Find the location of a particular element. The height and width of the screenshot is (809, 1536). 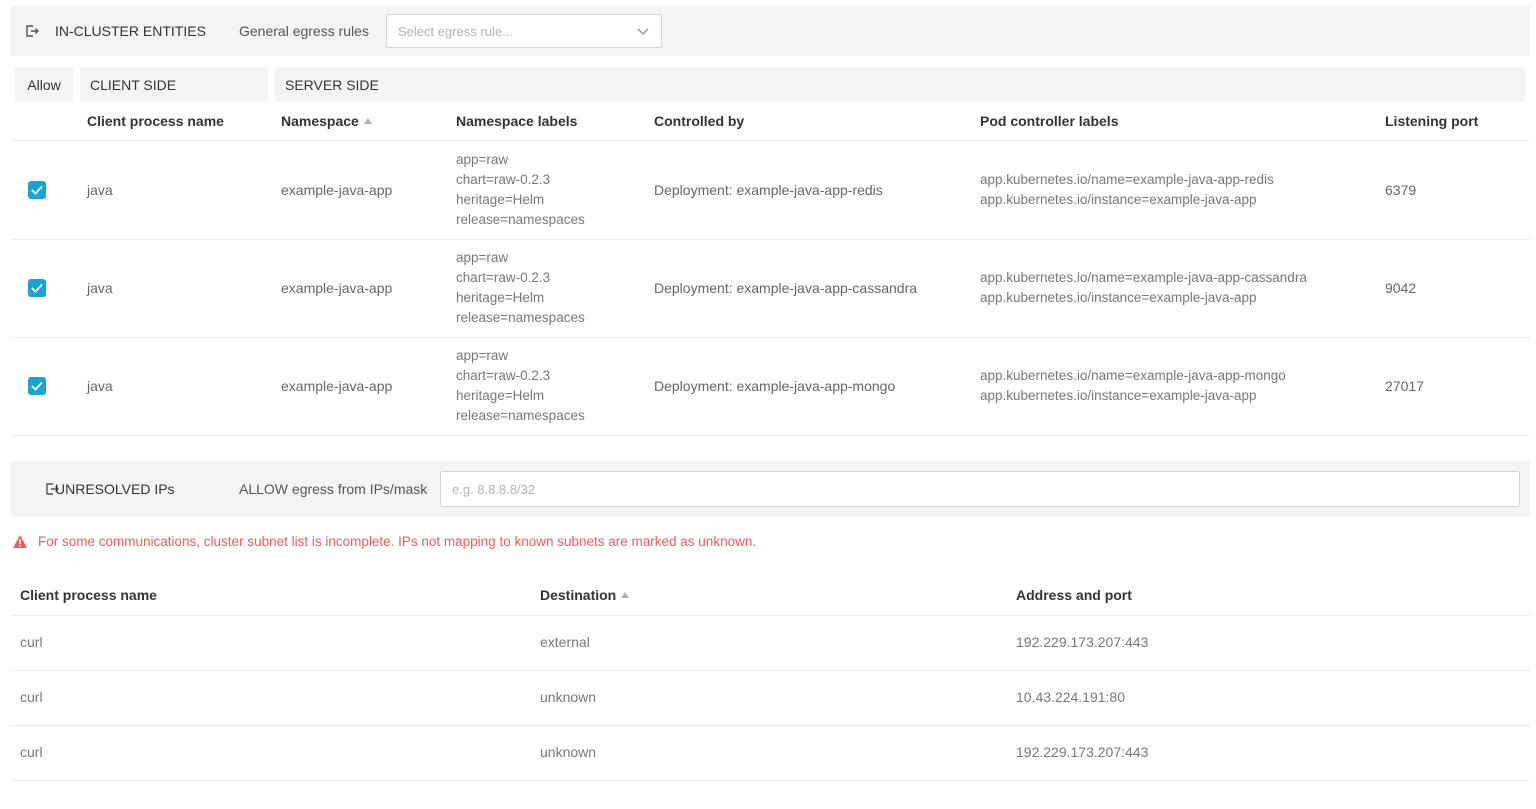

col-controlled-by: Controlled by is located at coordinates (699, 121).